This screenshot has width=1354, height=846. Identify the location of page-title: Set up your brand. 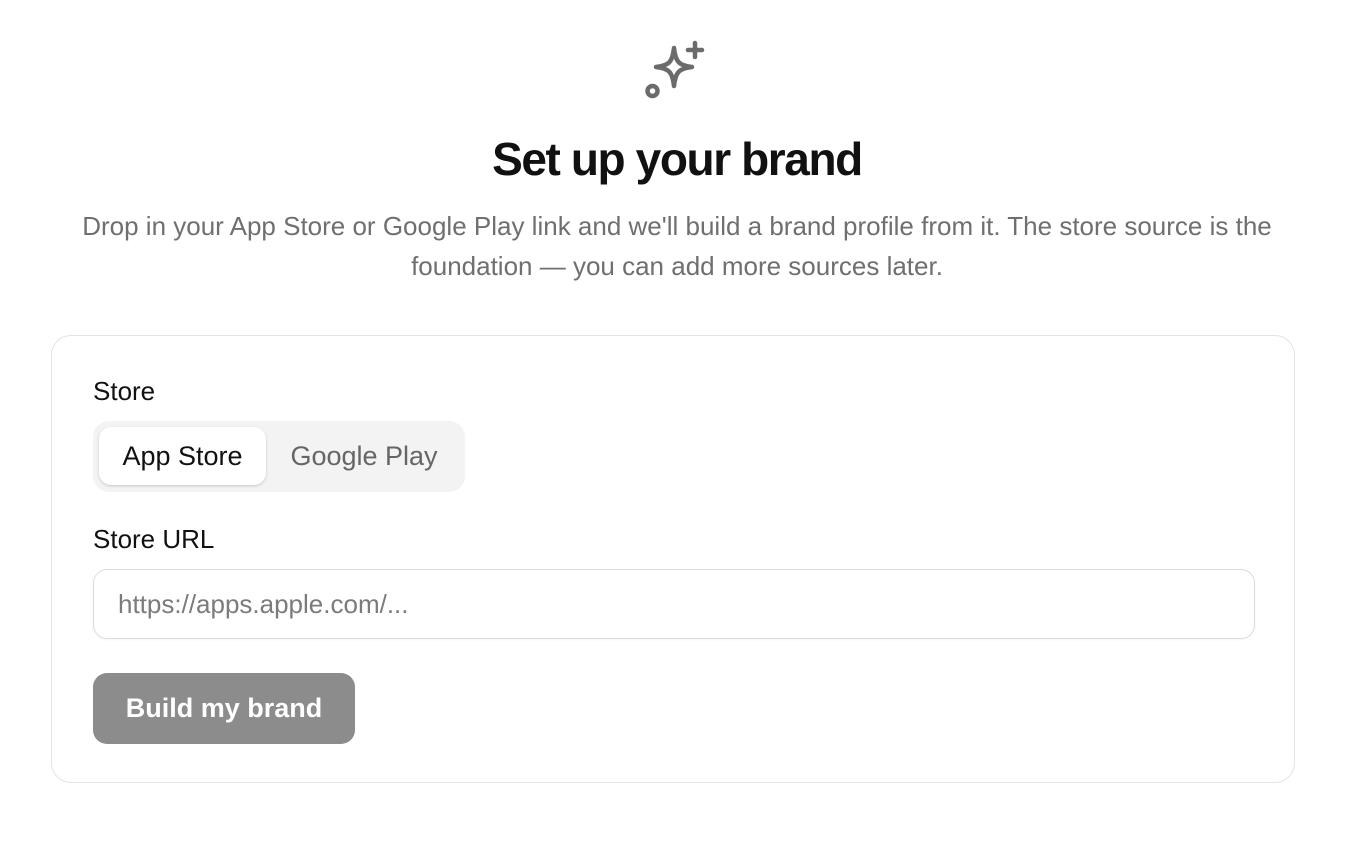
(677, 159).